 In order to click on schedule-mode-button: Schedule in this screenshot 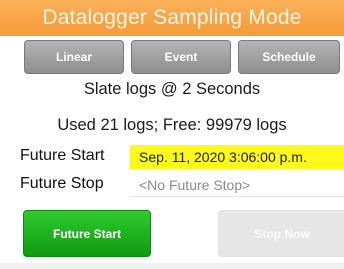, I will do `click(289, 57)`.